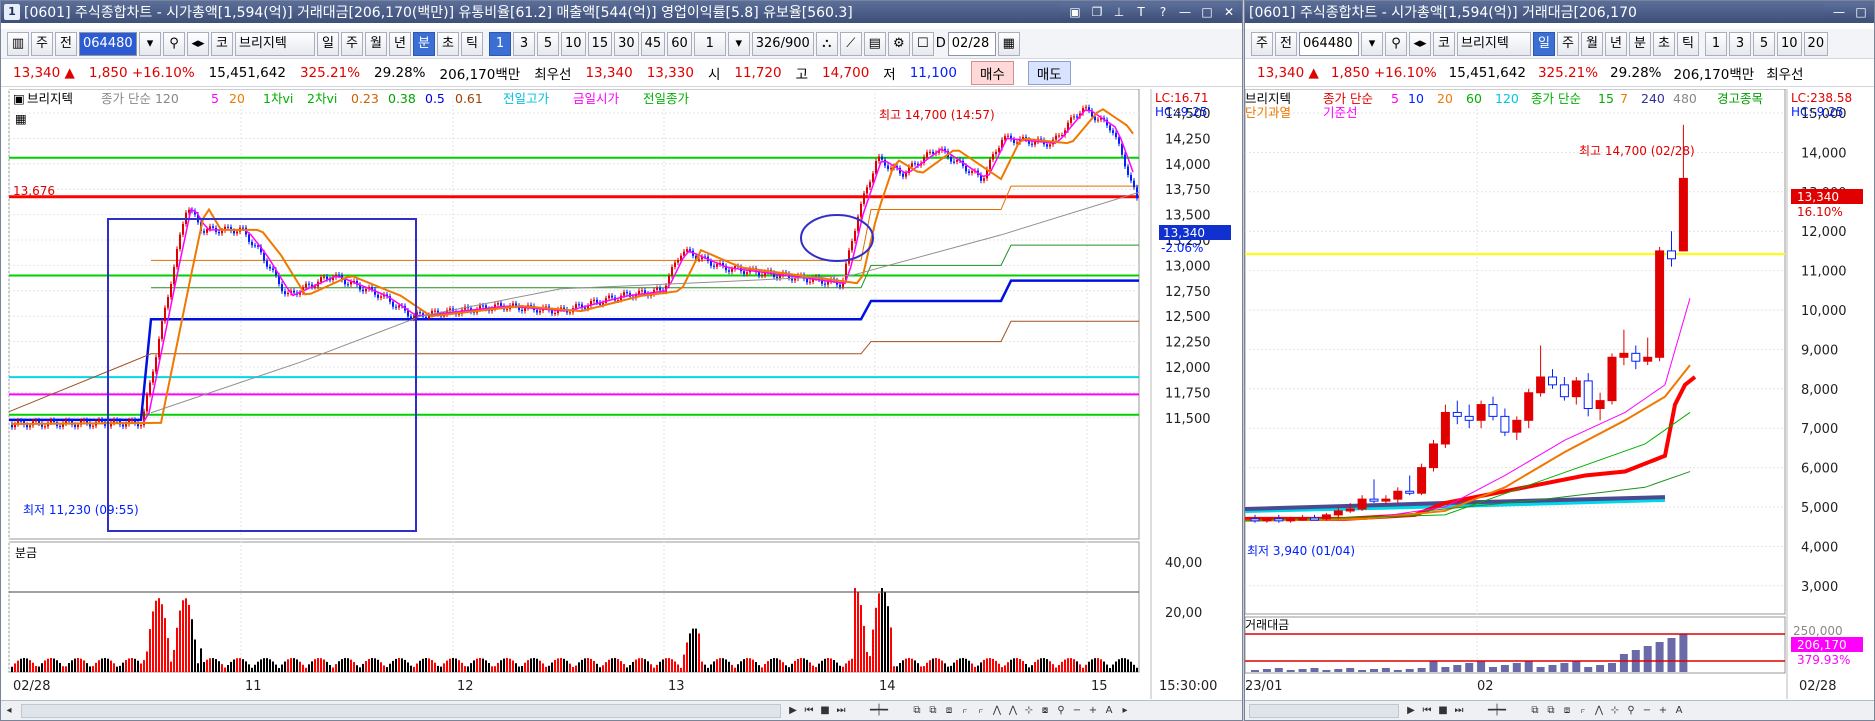 This screenshot has height=721, width=1875. What do you see at coordinates (174, 43) in the screenshot?
I see `search-icon: ⚲` at bounding box center [174, 43].